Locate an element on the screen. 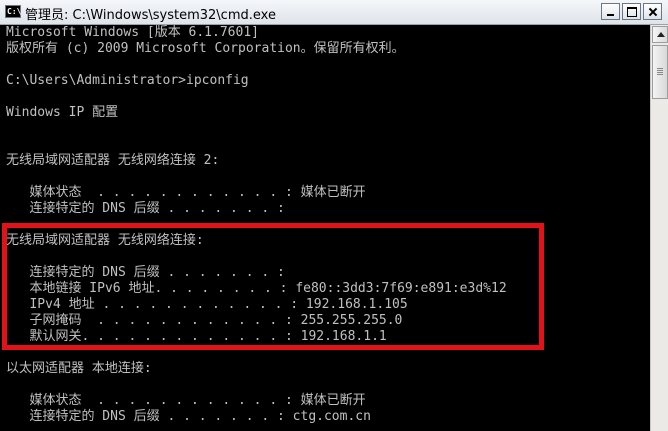 This screenshot has width=668, height=431. console-line: Windows IP 配置 is located at coordinates (62, 112).